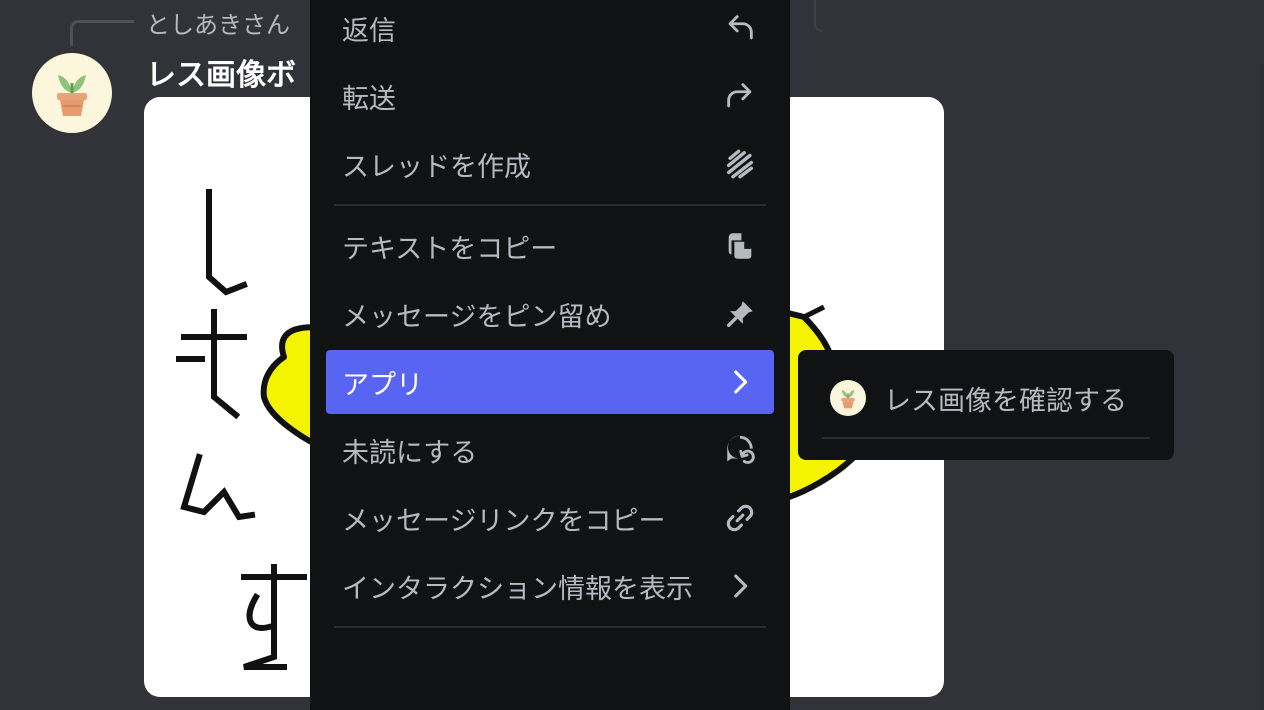 This screenshot has width=1264, height=710. Describe the element at coordinates (818, 16) in the screenshot. I see `background-panel-edge` at that location.